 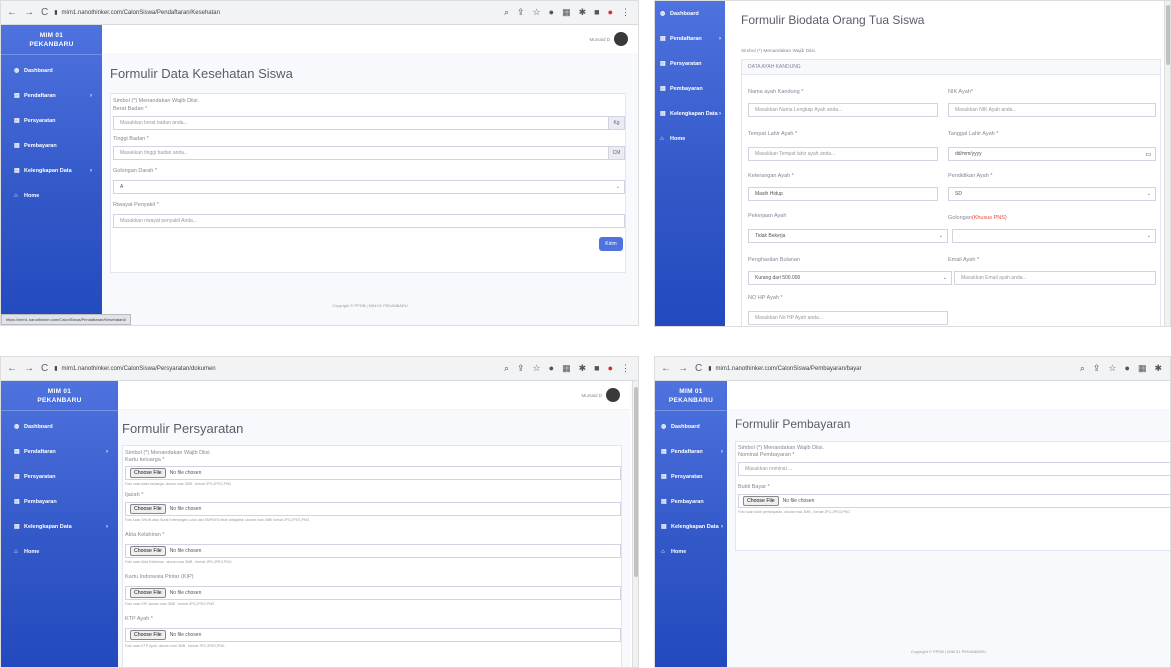 I want to click on ijazah-file-input: Choose File No file chosen, so click(x=373, y=509).